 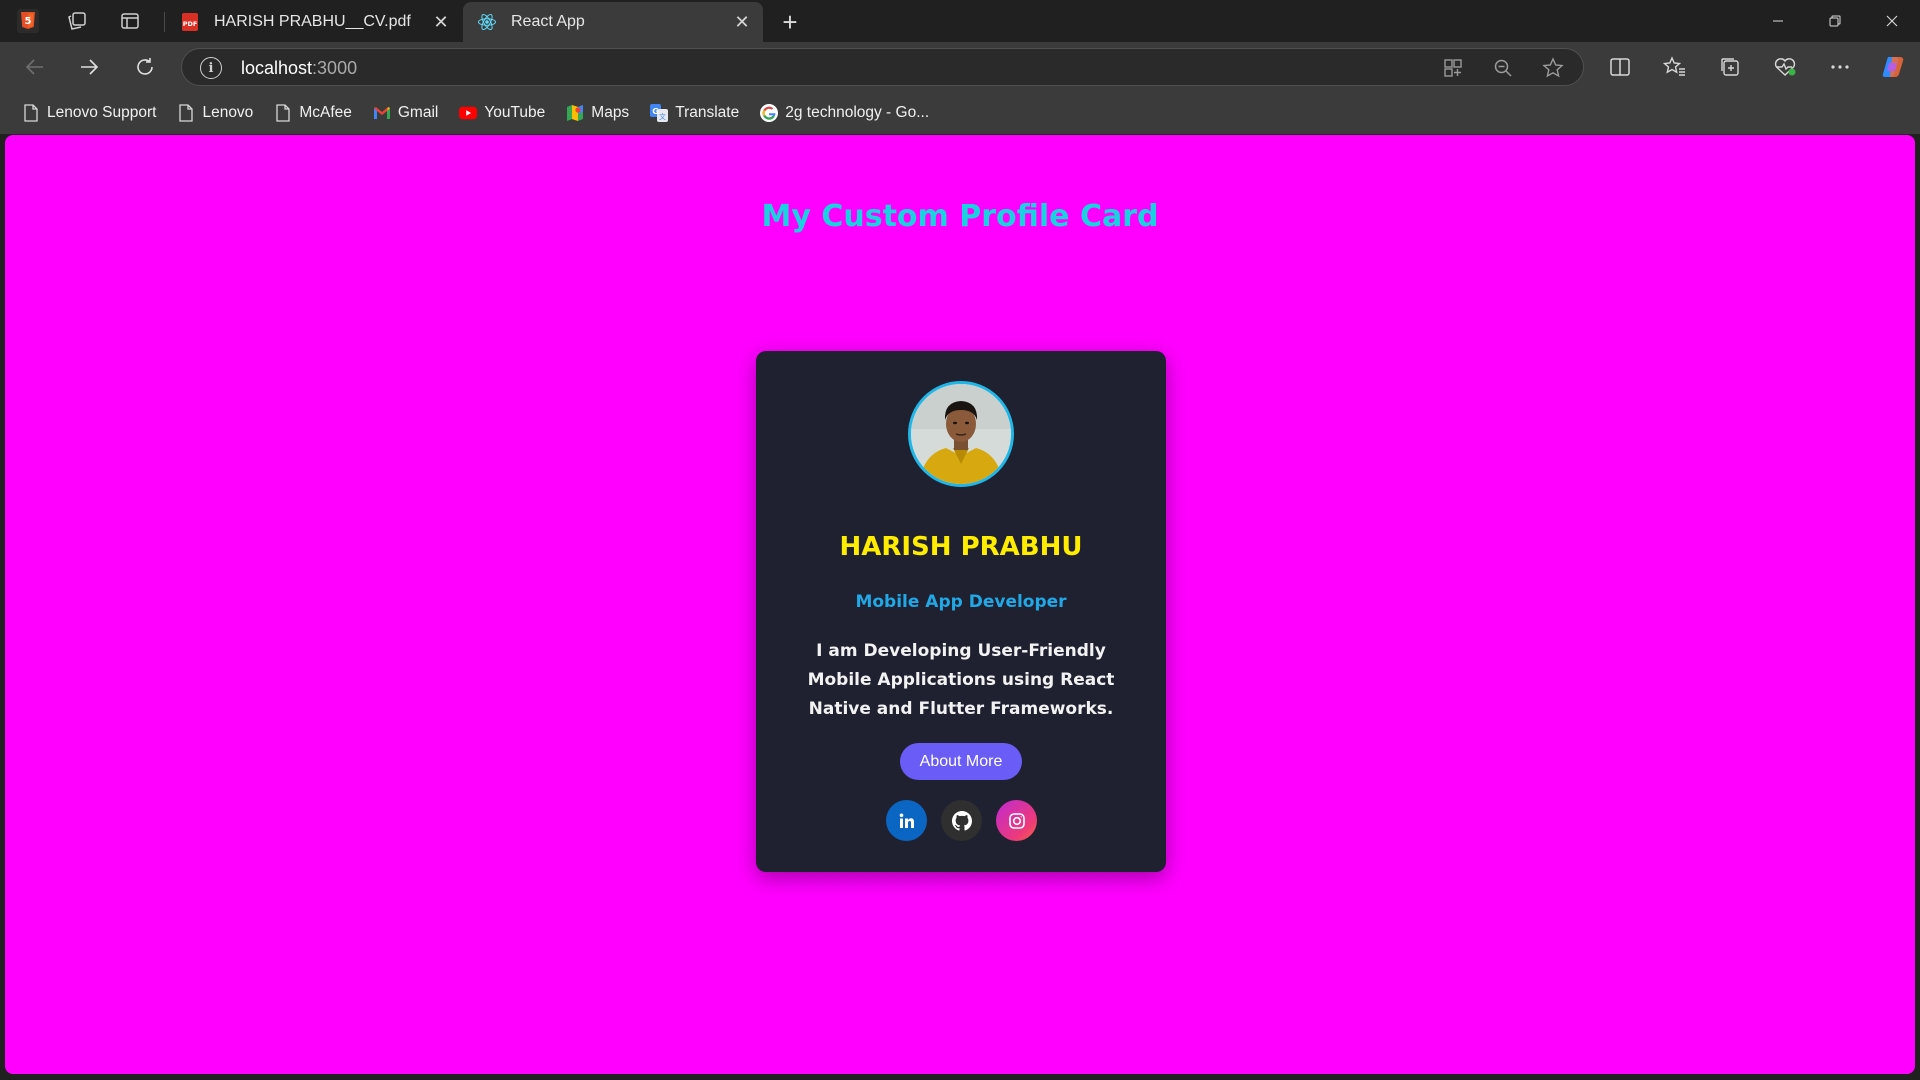 I want to click on bookmark-label: Gmail, so click(x=418, y=112).